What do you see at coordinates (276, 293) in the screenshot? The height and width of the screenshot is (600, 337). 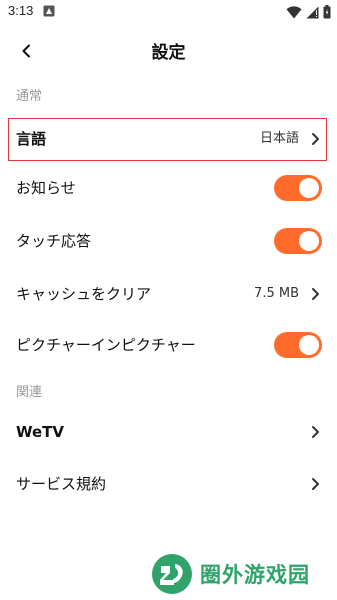 I see `cache-size-value: 7.5 MB` at bounding box center [276, 293].